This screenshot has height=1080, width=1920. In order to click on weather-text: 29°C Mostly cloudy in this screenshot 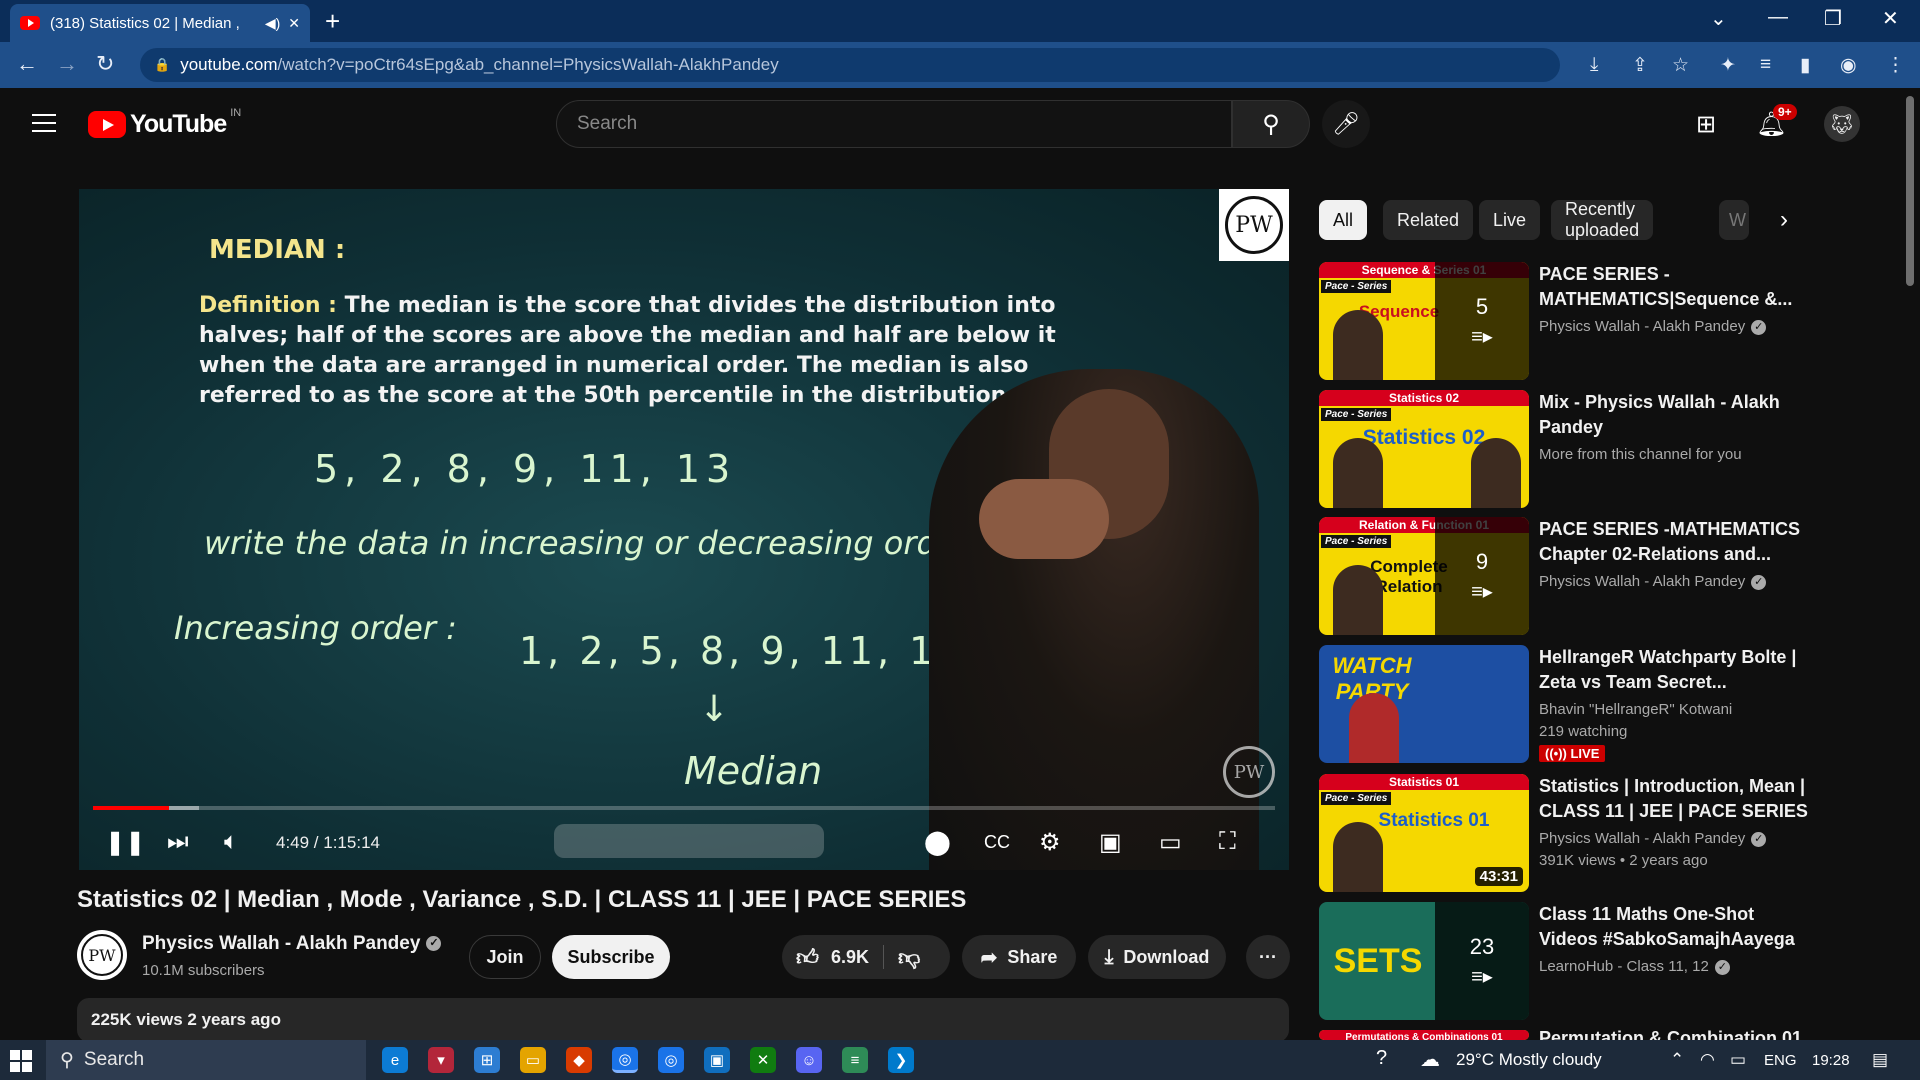, I will do `click(1529, 1060)`.